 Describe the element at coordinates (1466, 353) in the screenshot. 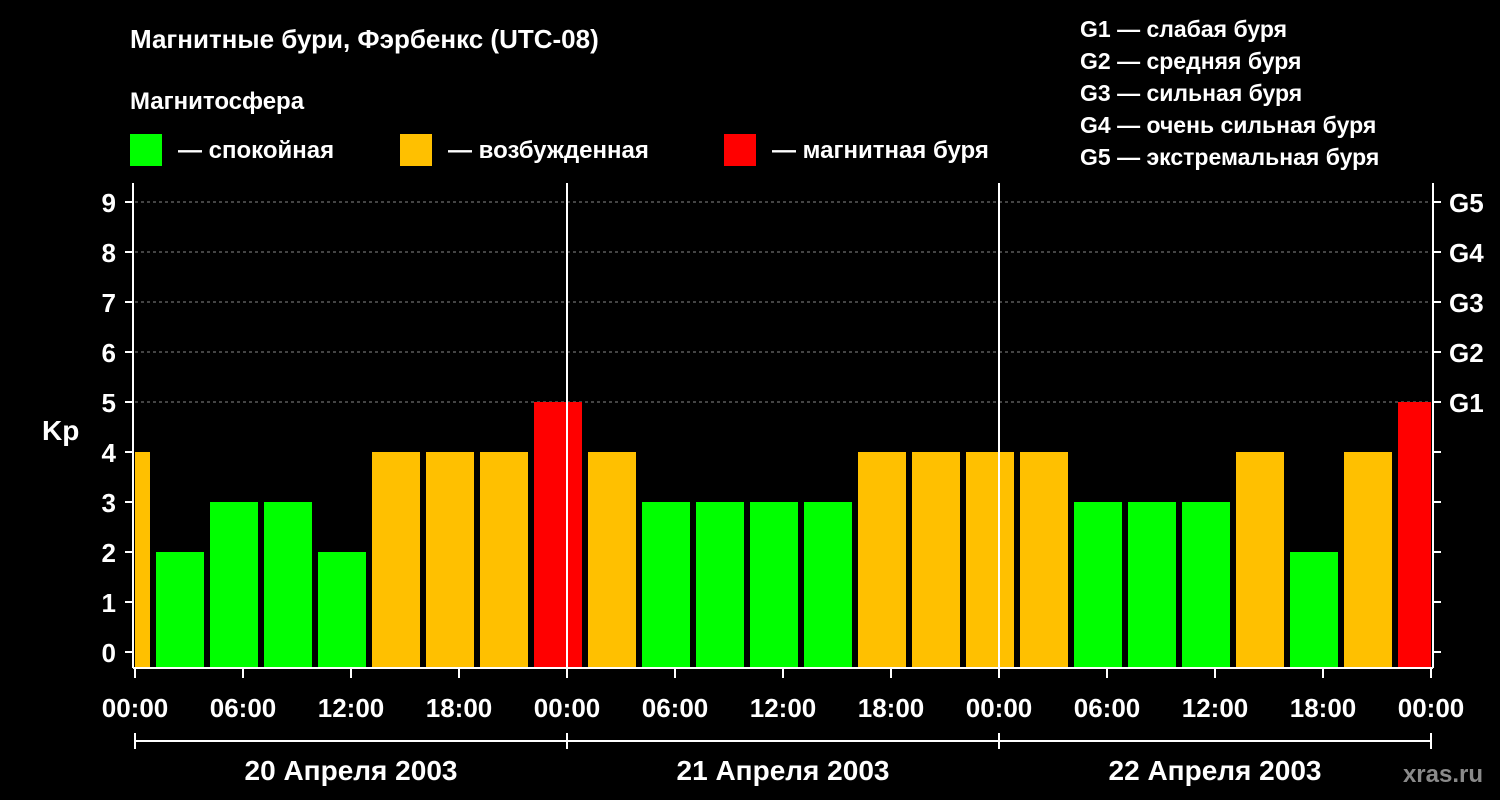

I see `g-level-label: G2` at that location.